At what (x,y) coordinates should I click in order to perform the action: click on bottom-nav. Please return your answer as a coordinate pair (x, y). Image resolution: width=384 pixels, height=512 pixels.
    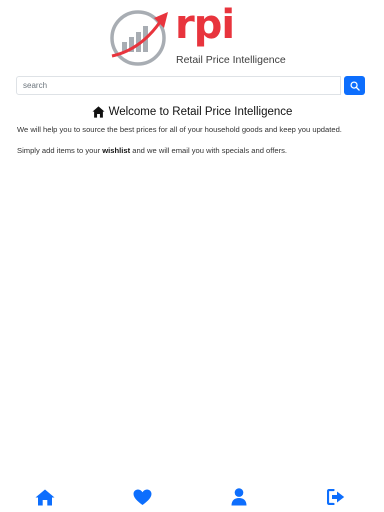
    Looking at the image, I should click on (192, 497).